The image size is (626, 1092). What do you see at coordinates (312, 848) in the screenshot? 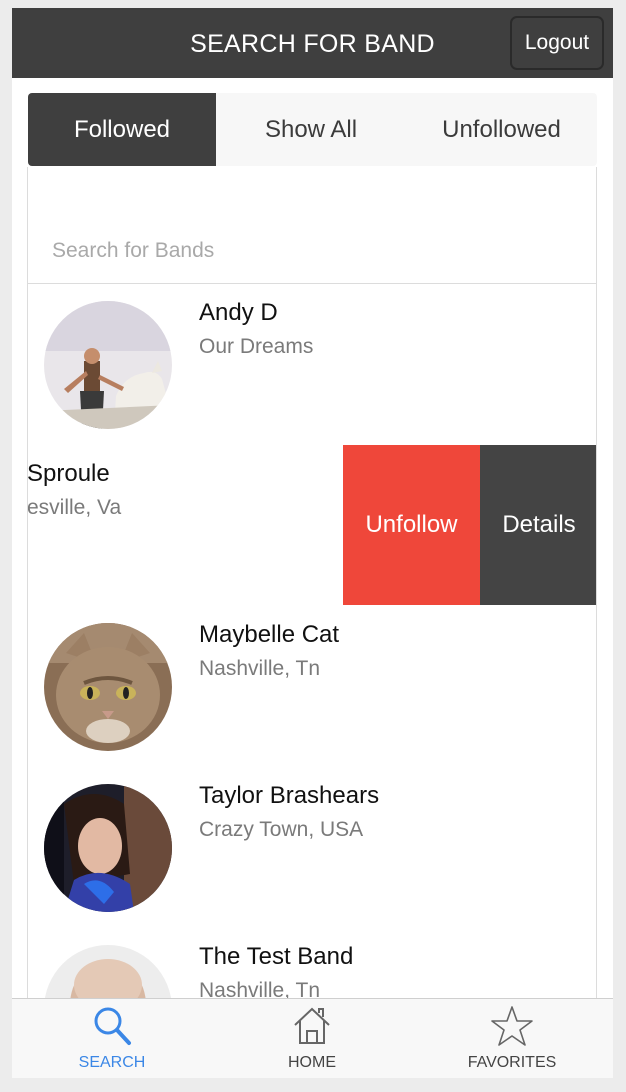
I see `list-item: Taylor Brashears Crazy Town, USA` at bounding box center [312, 848].